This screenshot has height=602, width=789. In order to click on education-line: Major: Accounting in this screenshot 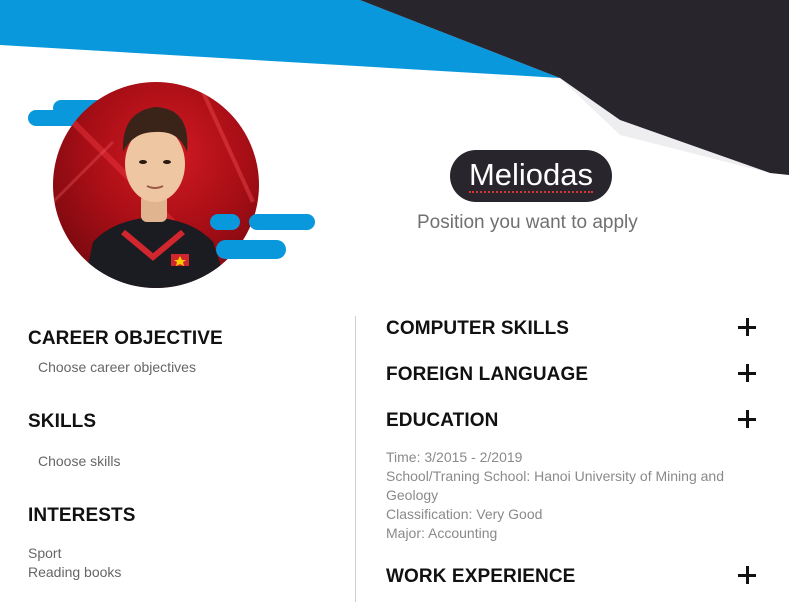, I will do `click(442, 533)`.